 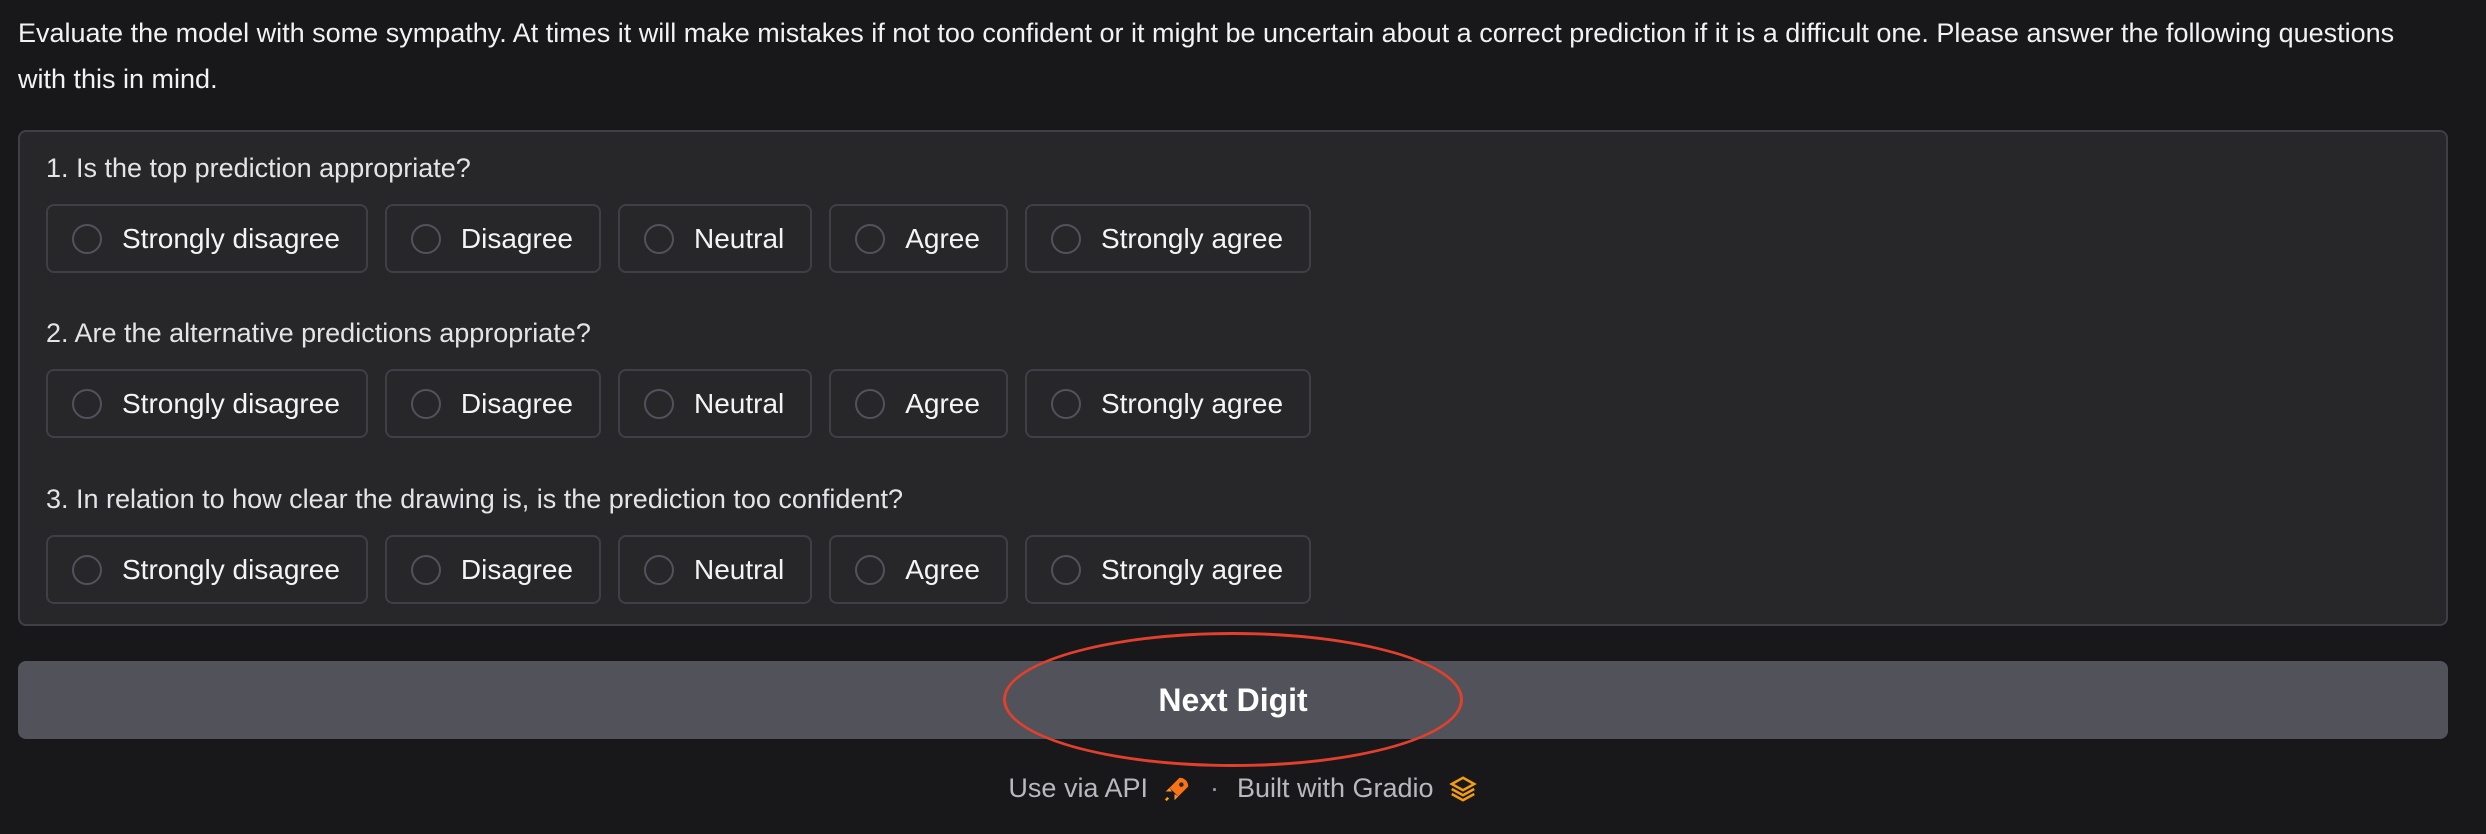 I want to click on q3-option-agree: Agree, so click(x=918, y=569).